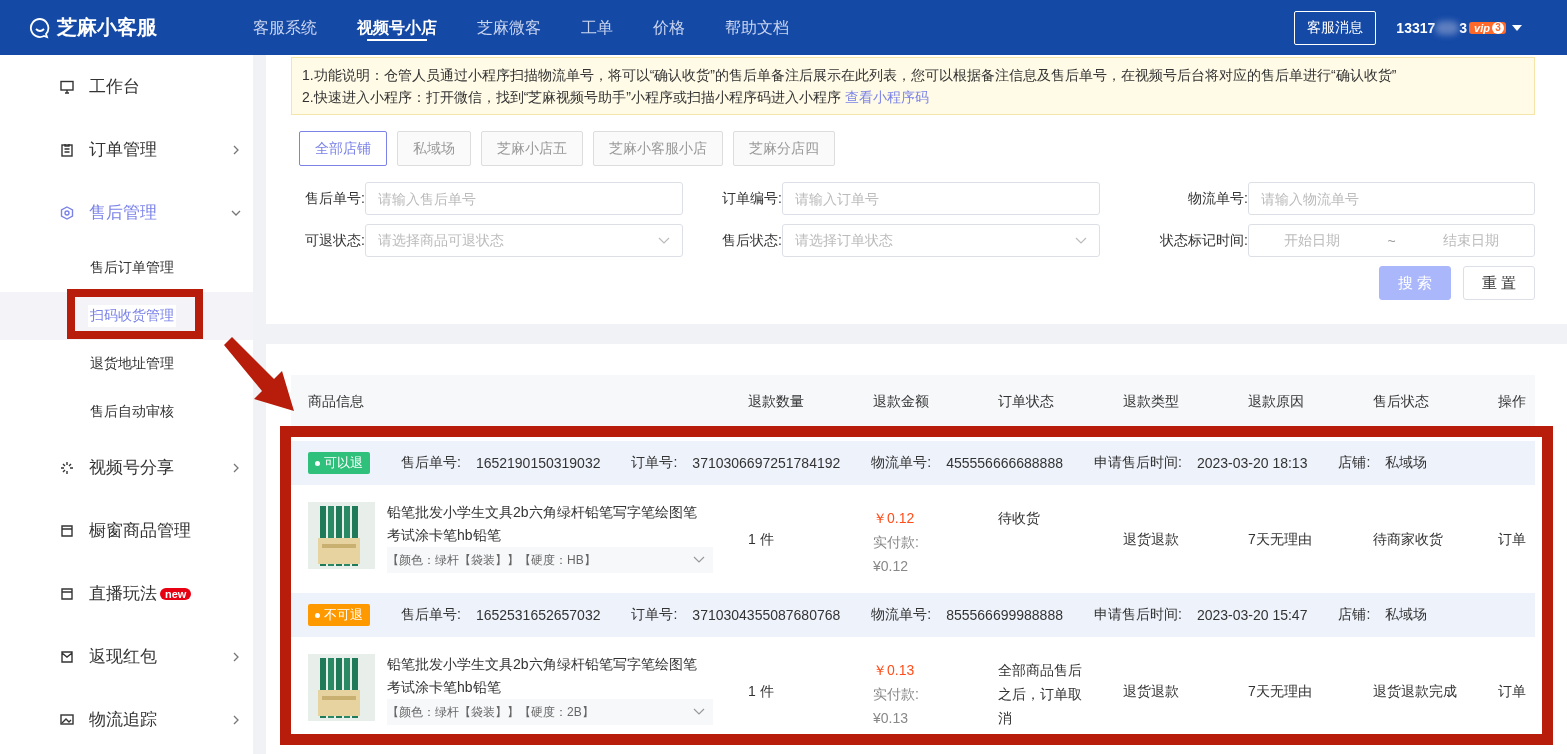  I want to click on sidebar-label: 视频号分享, so click(131, 468).